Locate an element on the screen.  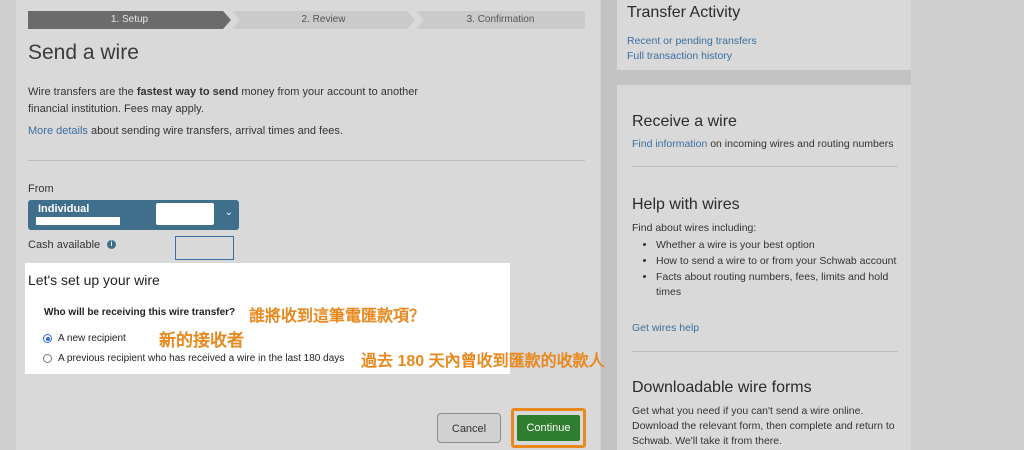
transfer-activity-title: Transfer Activity is located at coordinates (684, 12).